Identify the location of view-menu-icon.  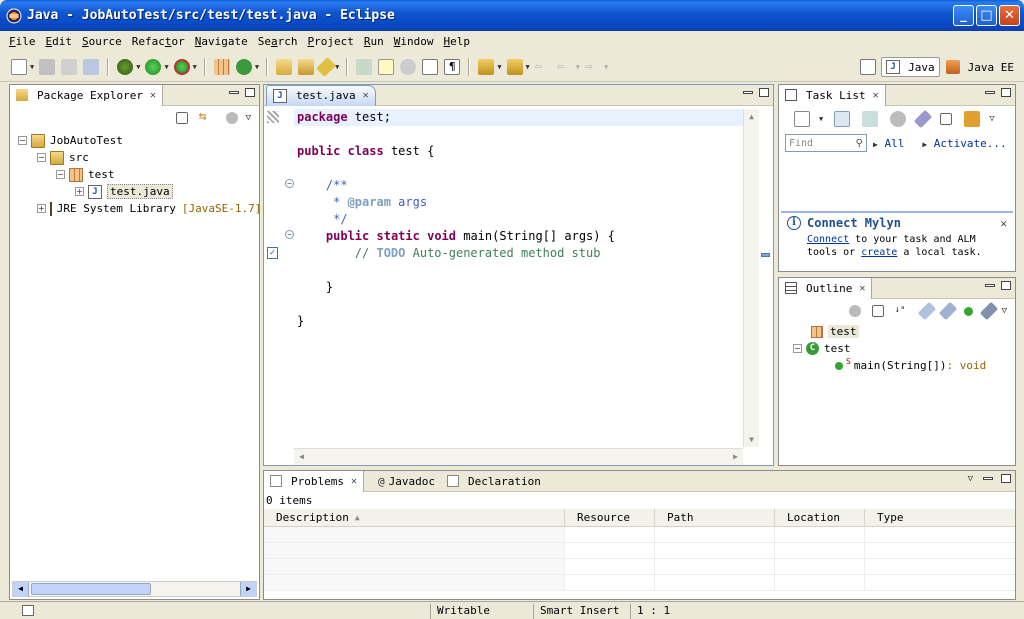
(231, 118).